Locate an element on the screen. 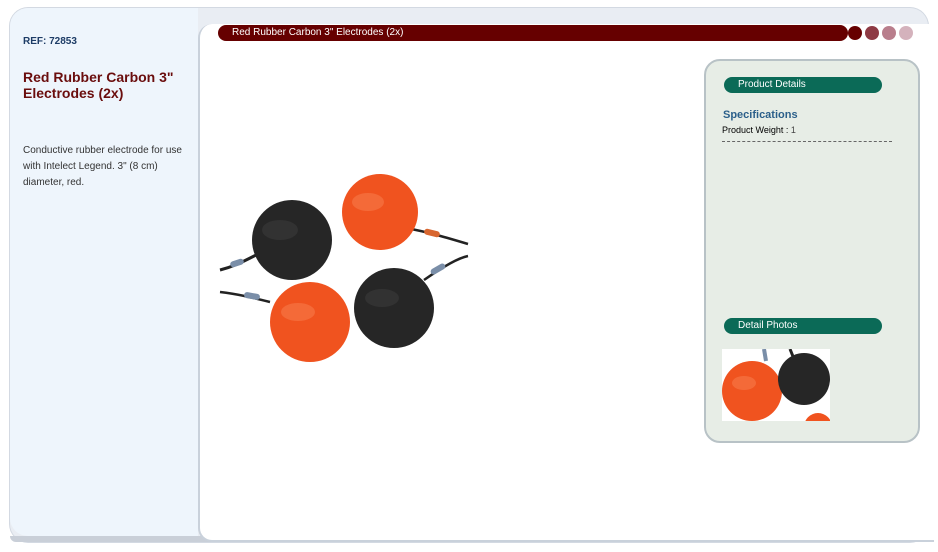 This screenshot has height=552, width=938. ref-code: REF: 72853 is located at coordinates (50, 41).